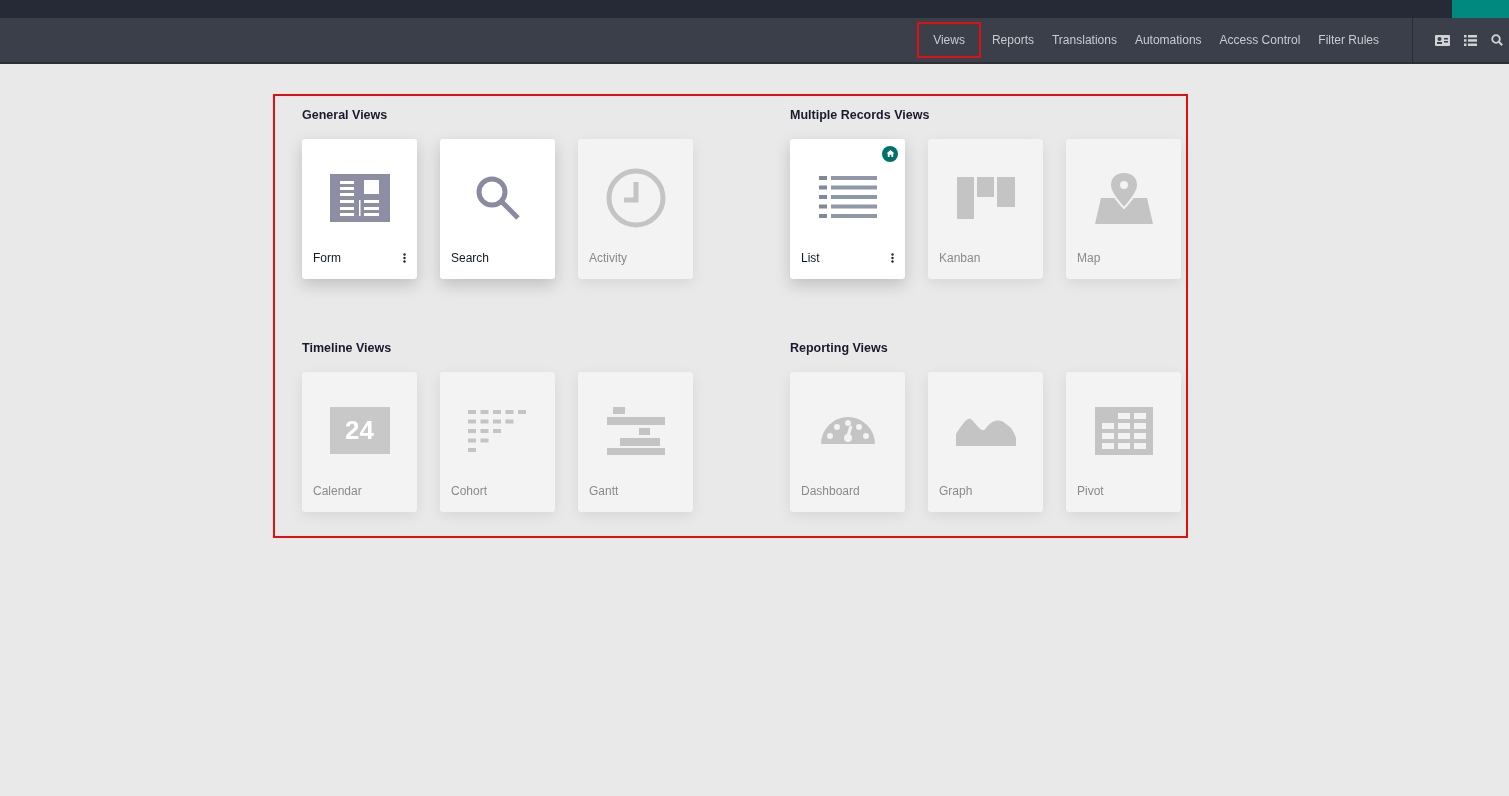 This screenshot has height=796, width=1509. I want to click on view-card: Form, so click(359, 208).